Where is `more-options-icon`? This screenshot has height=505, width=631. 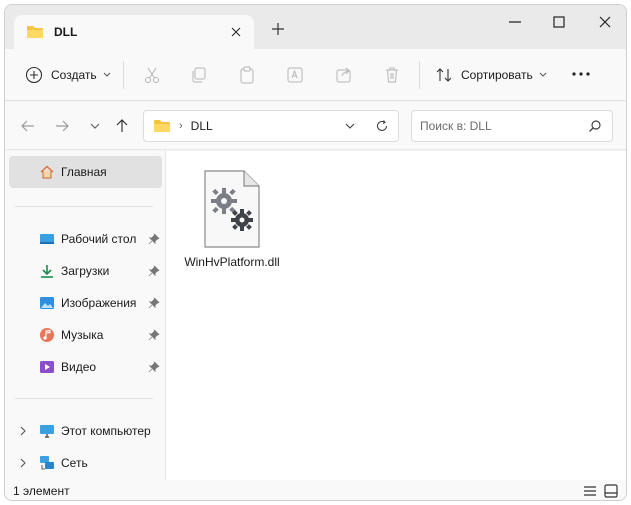 more-options-icon is located at coordinates (581, 74).